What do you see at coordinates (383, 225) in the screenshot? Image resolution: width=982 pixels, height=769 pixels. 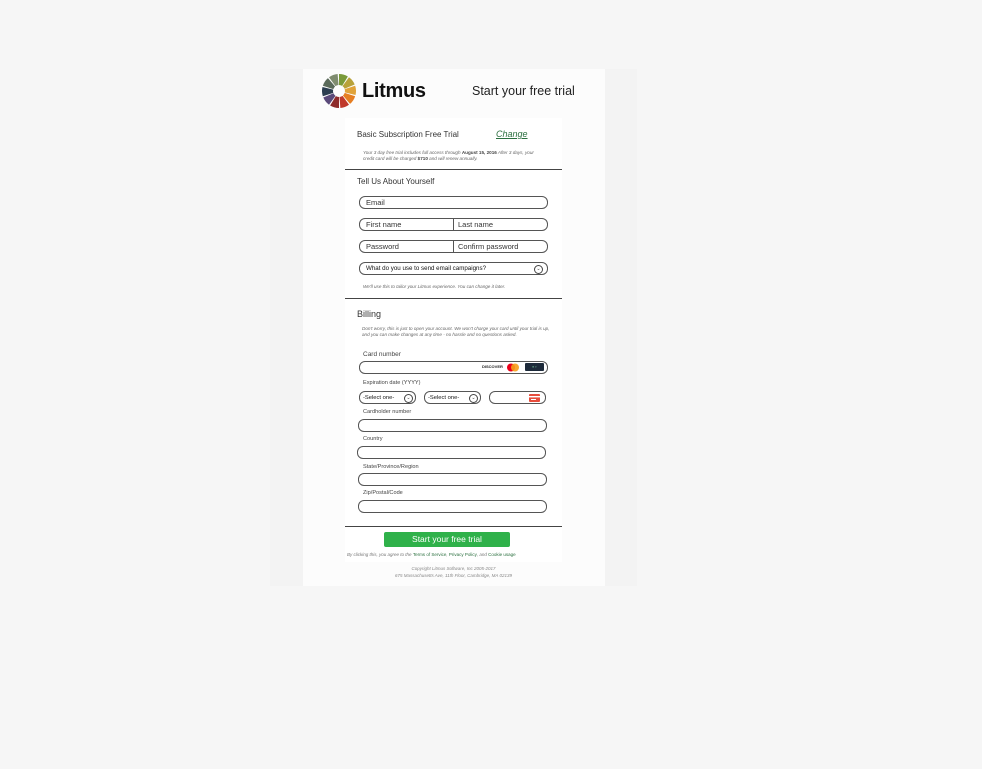 I see `first-name-field: First name` at bounding box center [383, 225].